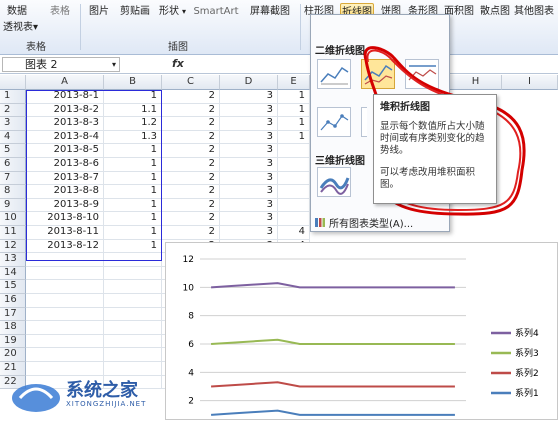 This screenshot has width=558, height=424. I want to click on tooltip-description: 显示每个数值所占大小随时间或有序类别变化的趋势线。, so click(432, 138).